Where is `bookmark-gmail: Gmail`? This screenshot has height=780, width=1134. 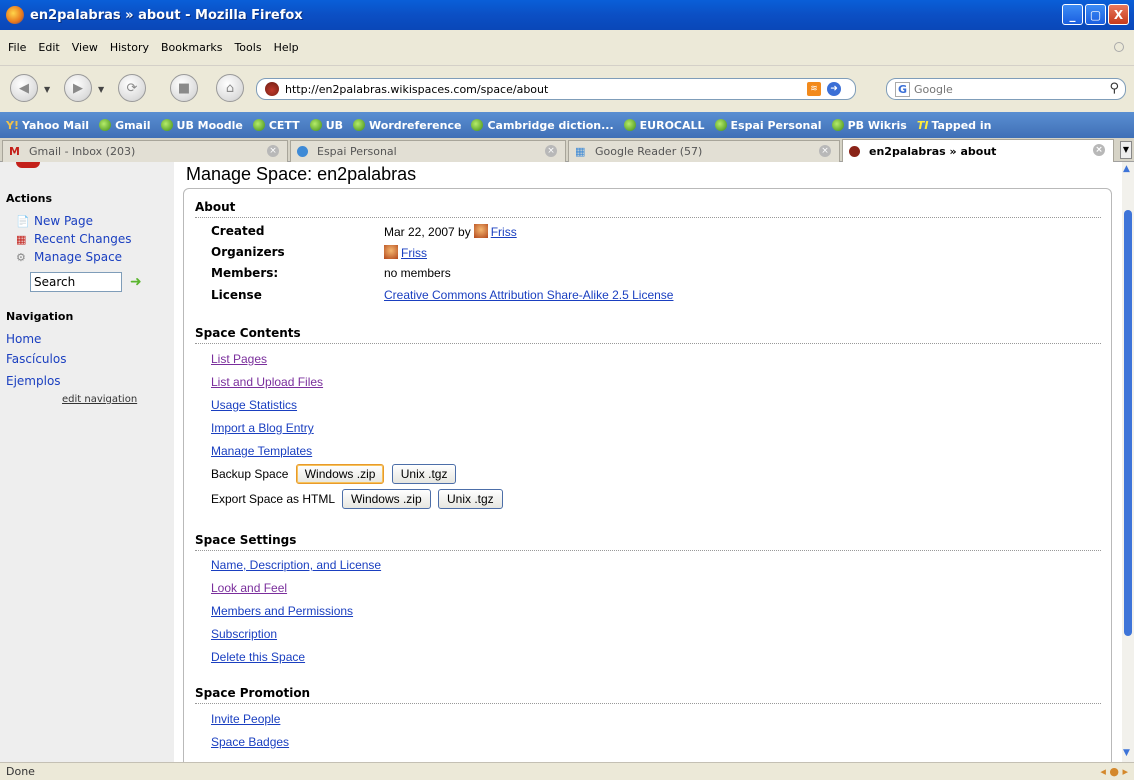 bookmark-gmail: Gmail is located at coordinates (125, 125).